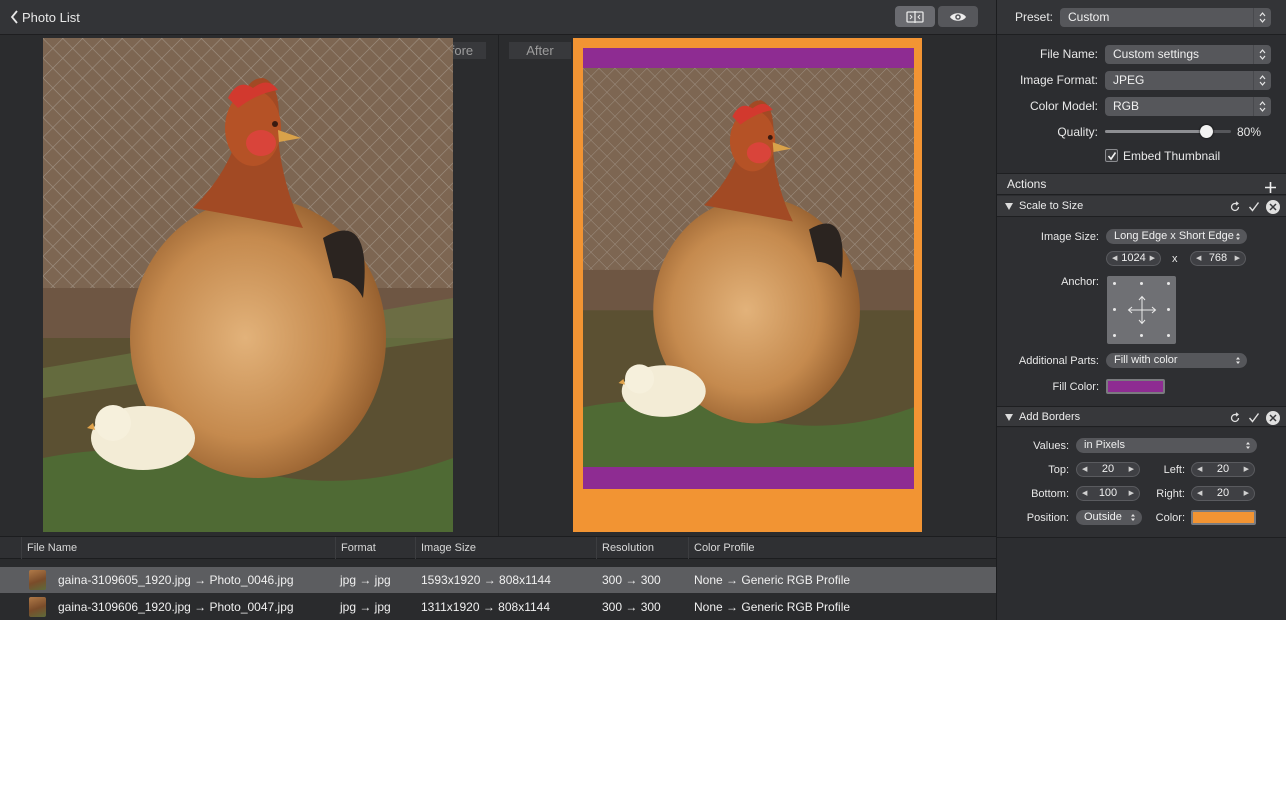 The height and width of the screenshot is (804, 1286). Describe the element at coordinates (176, 607) in the screenshot. I see `file-name-cell: gaina-3109606_1920.jpg → Photo_0047.jpg` at that location.